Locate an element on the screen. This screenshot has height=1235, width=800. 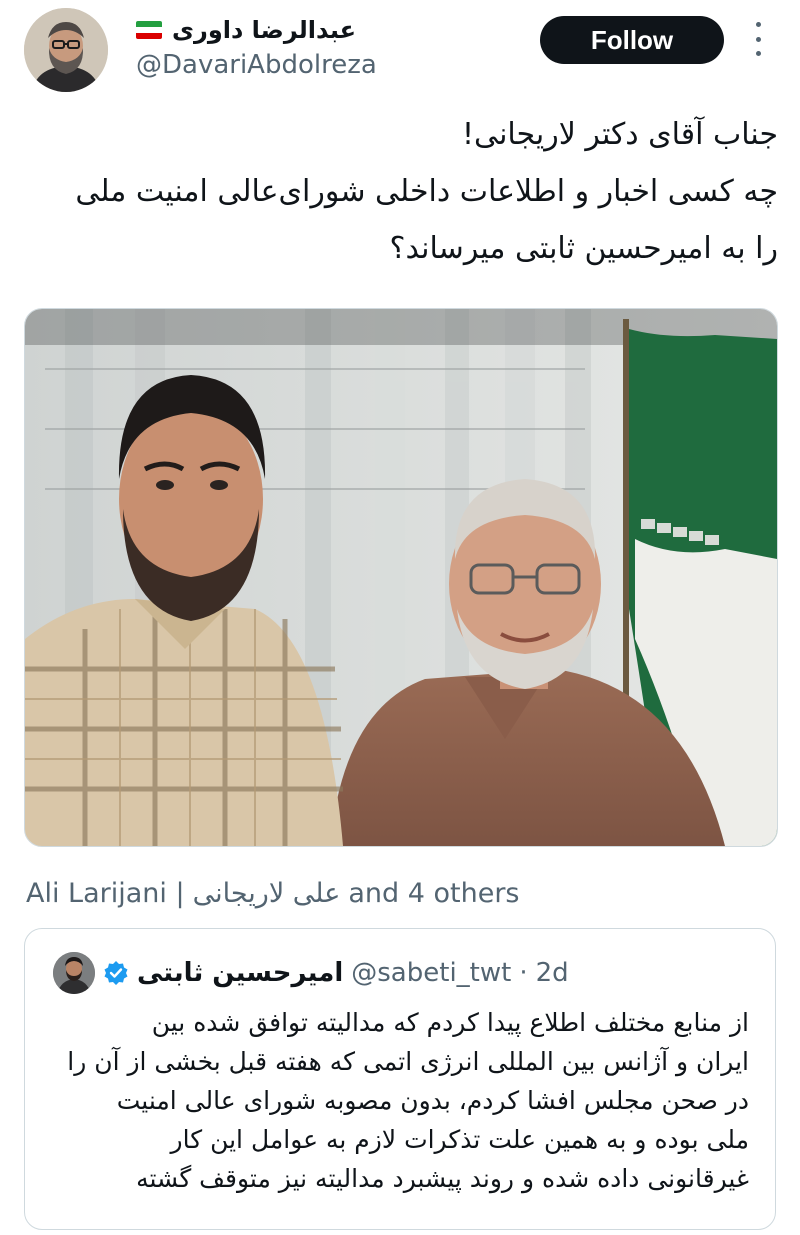
author-display-name: عبدالرضا داوری is located at coordinates (264, 30).